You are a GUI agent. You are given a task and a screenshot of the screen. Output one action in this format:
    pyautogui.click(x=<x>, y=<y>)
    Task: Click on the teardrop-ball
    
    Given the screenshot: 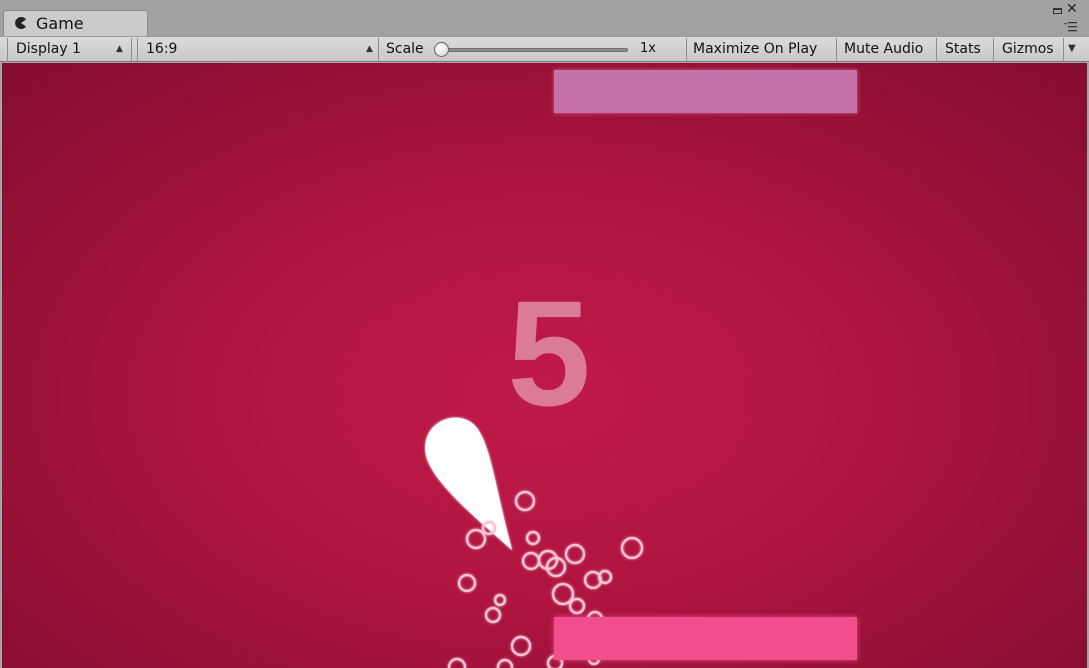 What is the action you would take?
    pyautogui.click(x=468, y=483)
    